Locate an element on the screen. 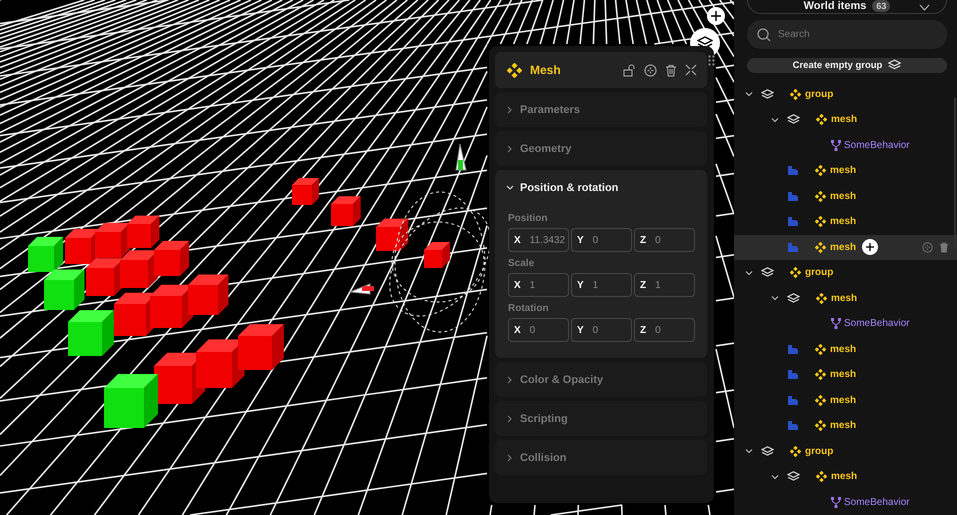 This screenshot has width=957, height=515. section-header: Parameters is located at coordinates (601, 109).